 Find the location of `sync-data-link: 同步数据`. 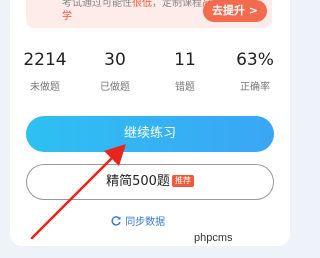

sync-data-link: 同步数据 is located at coordinates (155, 223).